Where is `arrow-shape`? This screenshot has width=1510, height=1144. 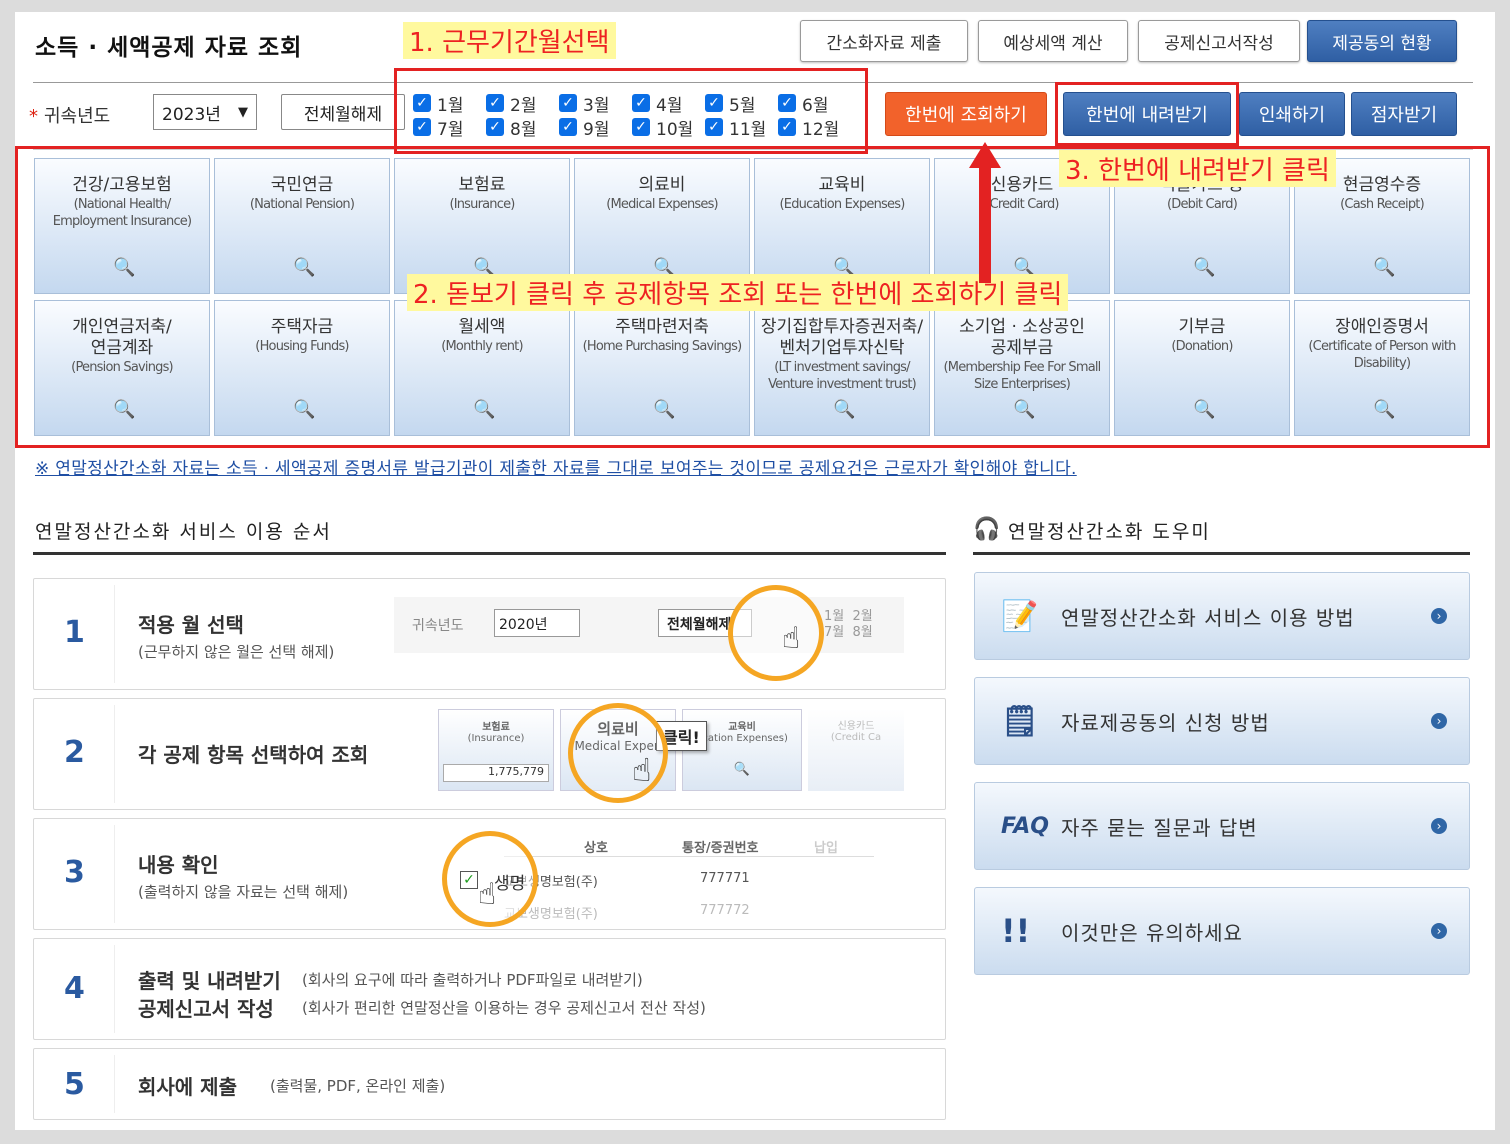 arrow-shape is located at coordinates (985, 212).